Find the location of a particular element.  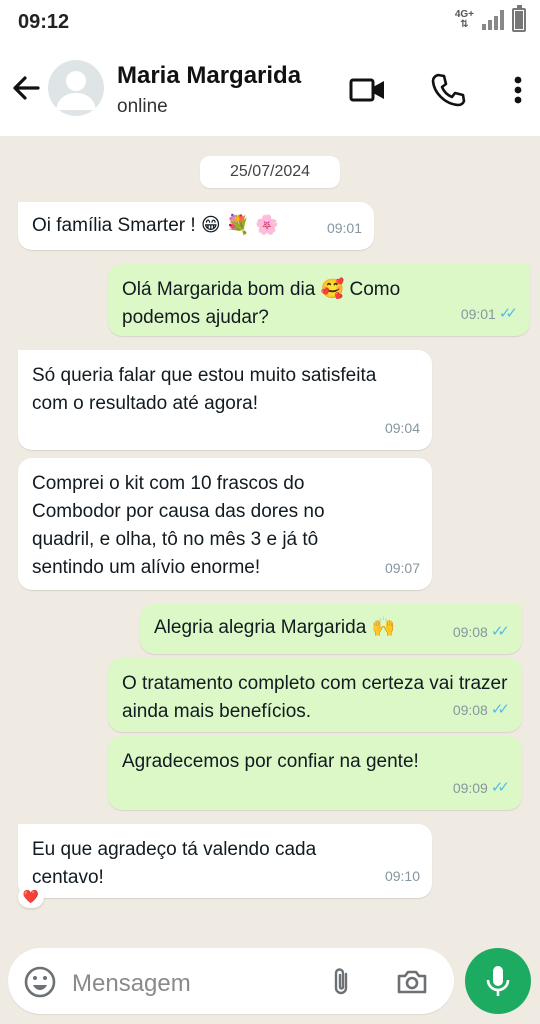

date-separator: 25/07/2024 is located at coordinates (270, 172).